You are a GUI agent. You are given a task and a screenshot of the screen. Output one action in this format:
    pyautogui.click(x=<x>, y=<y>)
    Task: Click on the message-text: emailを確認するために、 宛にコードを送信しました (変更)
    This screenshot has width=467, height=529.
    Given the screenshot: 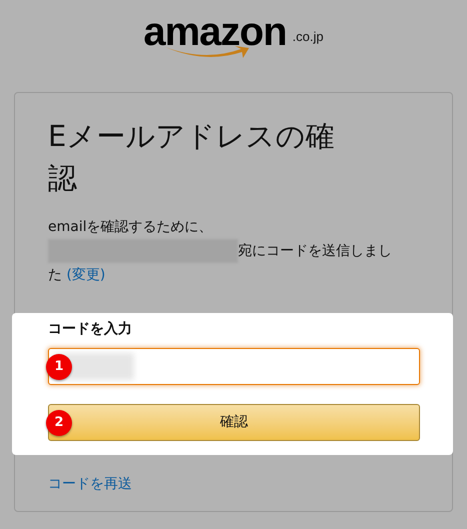 What is the action you would take?
    pyautogui.click(x=220, y=252)
    